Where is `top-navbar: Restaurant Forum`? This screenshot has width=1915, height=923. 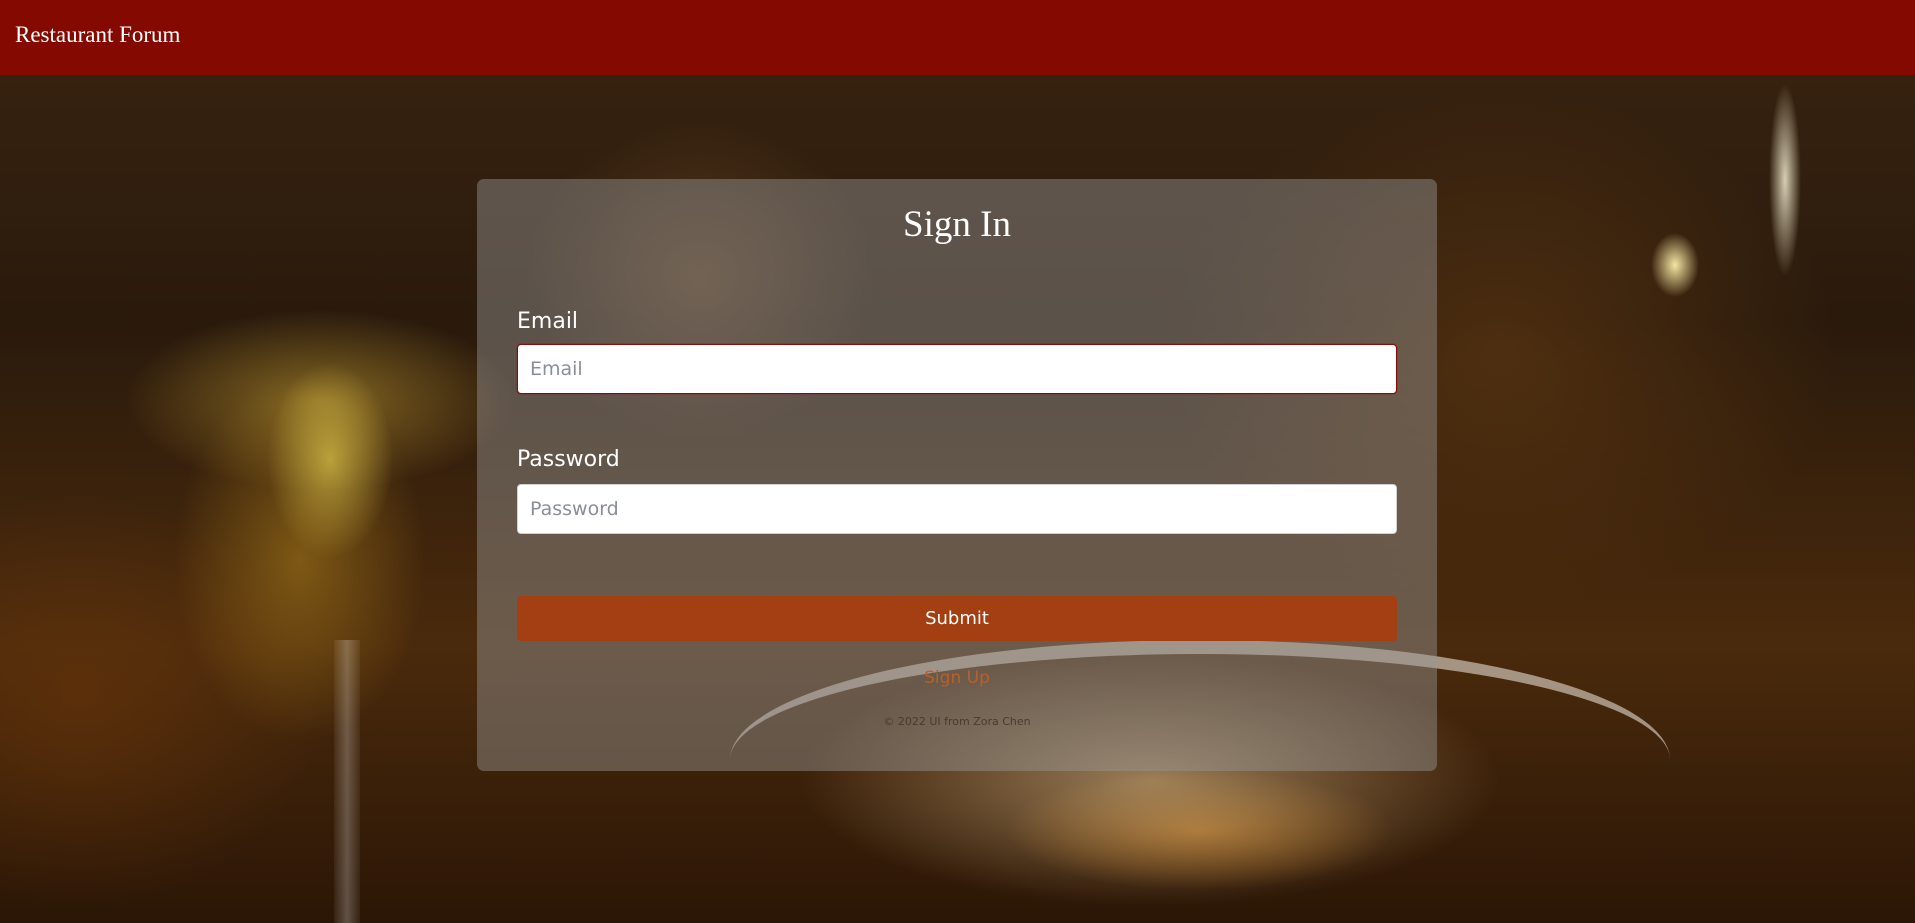
top-navbar: Restaurant Forum is located at coordinates (957, 37).